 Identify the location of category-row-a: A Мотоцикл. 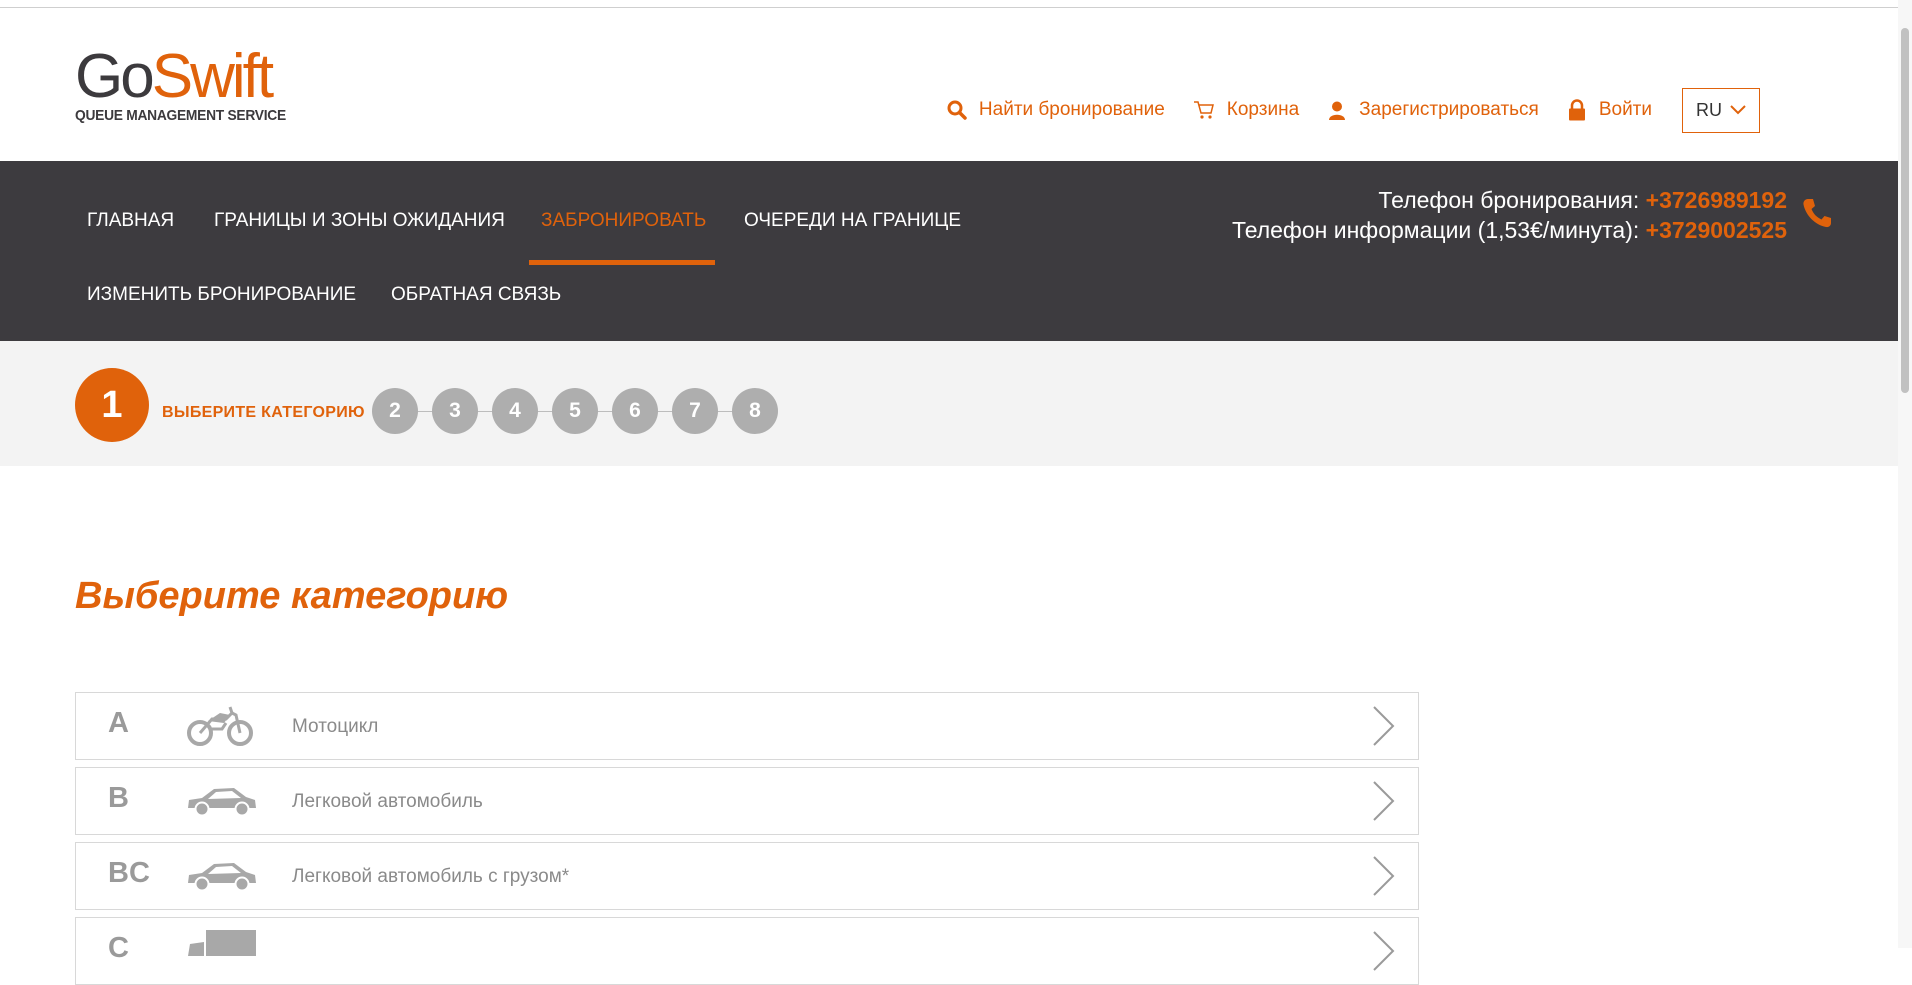
(747, 726).